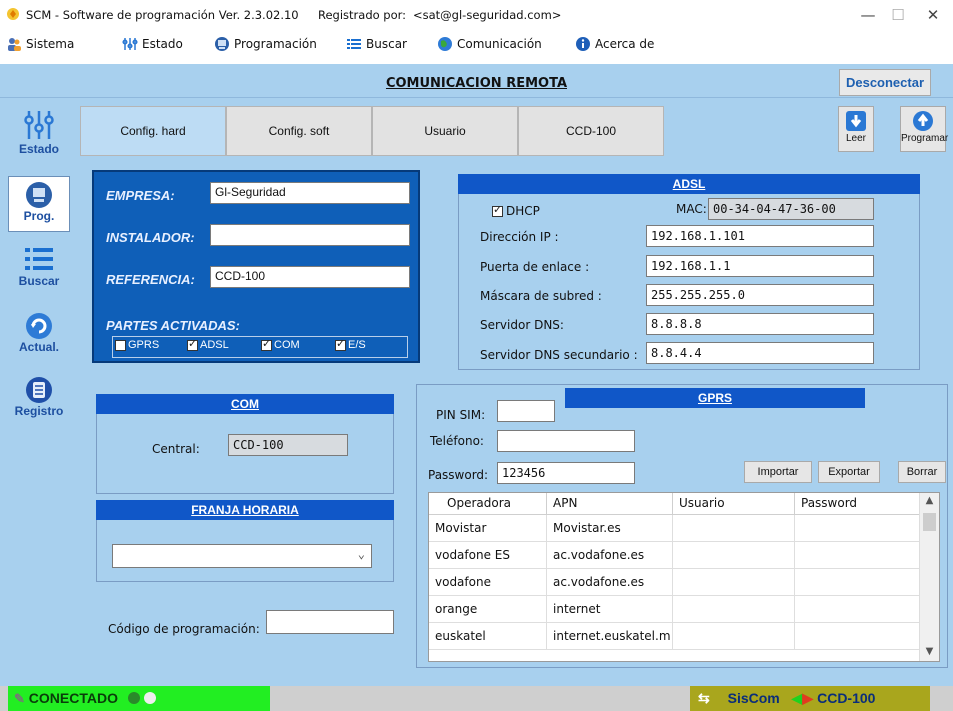 Image resolution: width=953 pixels, height=711 pixels. I want to click on minimize-button: —, so click(868, 15).